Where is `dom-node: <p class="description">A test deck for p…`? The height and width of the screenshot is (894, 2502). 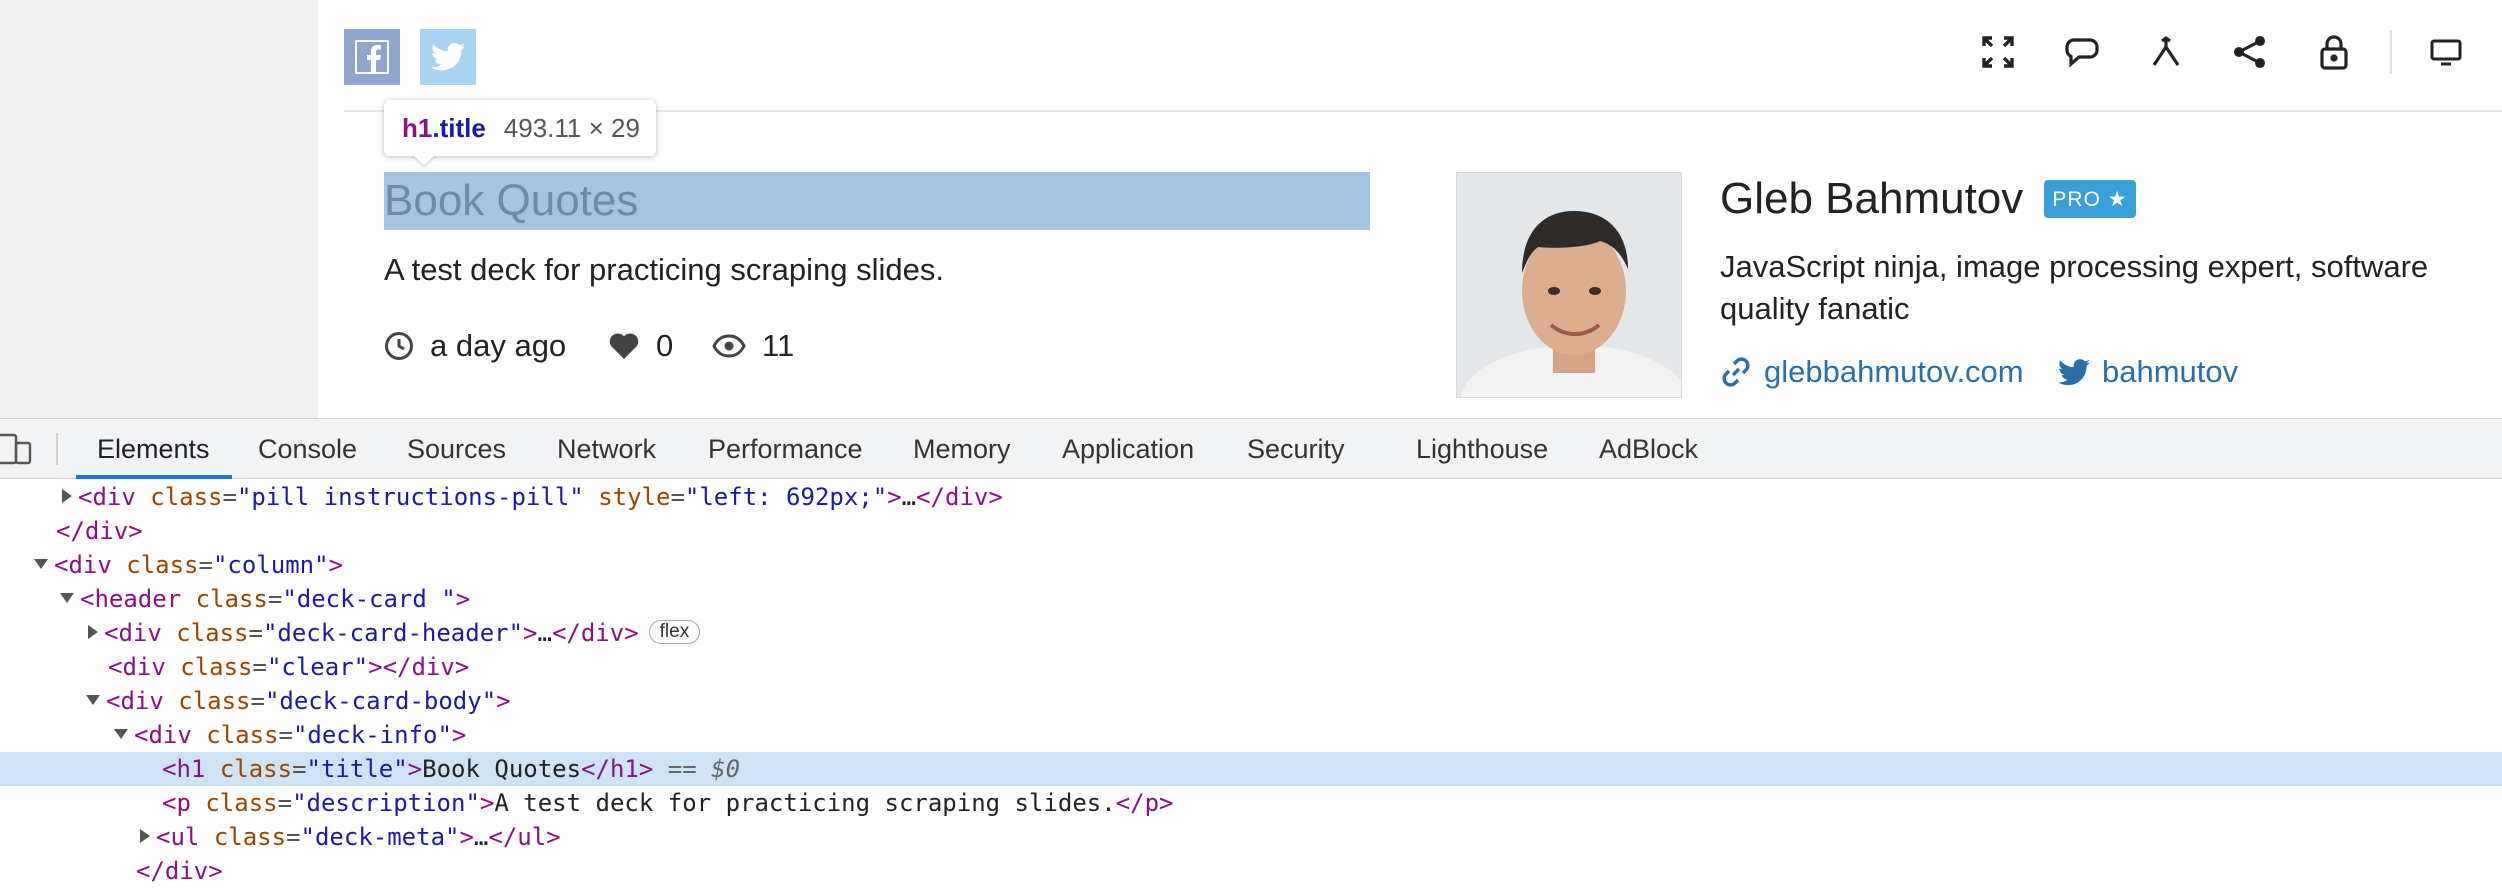 dom-node: <p class="description">A test deck for p… is located at coordinates (1251, 803).